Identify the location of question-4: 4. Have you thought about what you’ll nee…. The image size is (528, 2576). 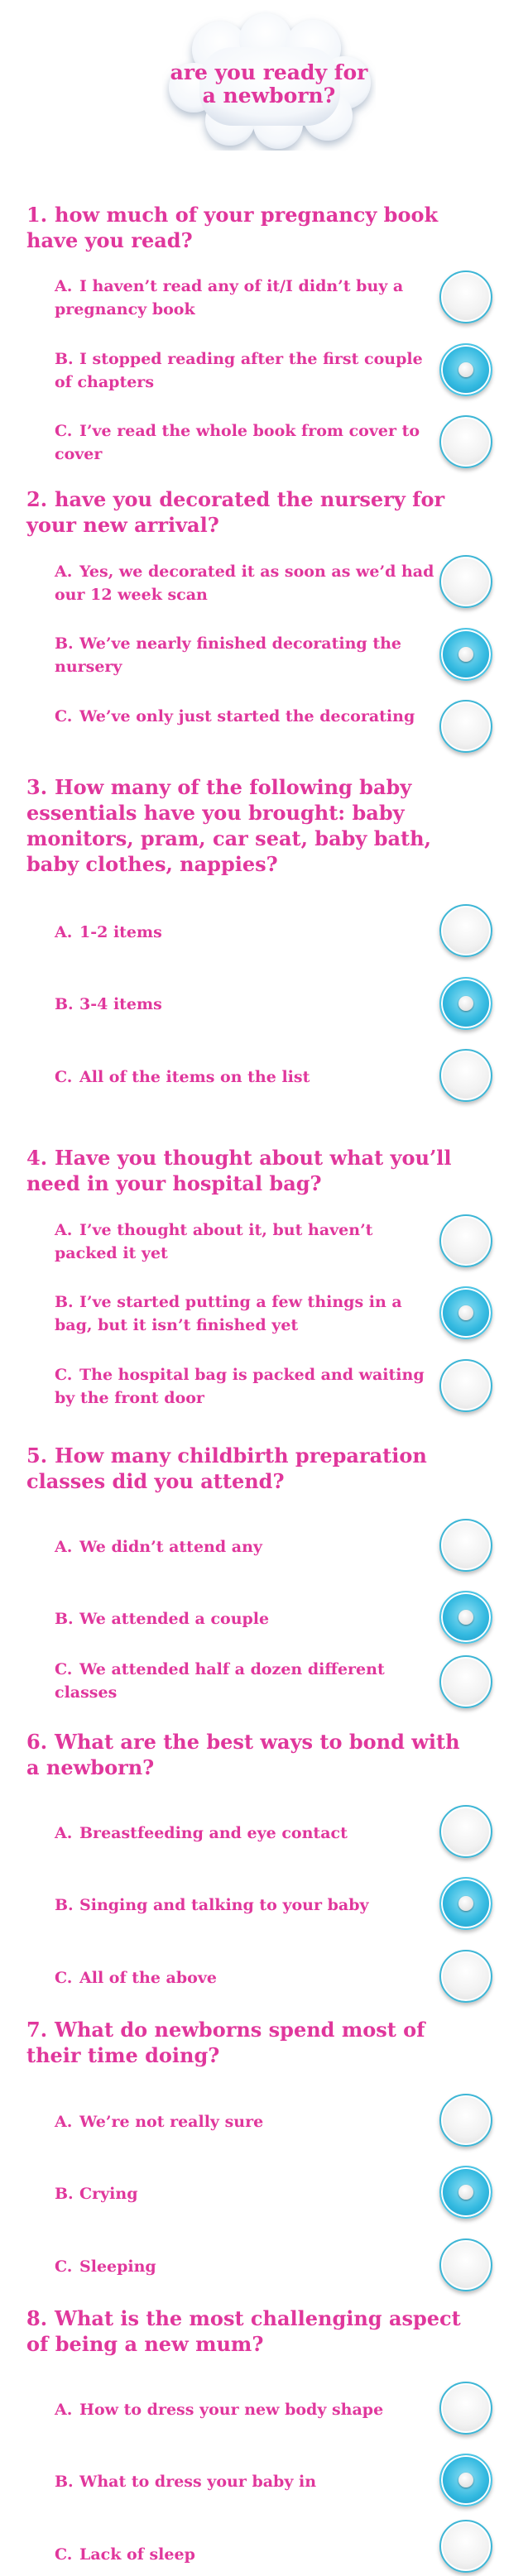
(249, 1170).